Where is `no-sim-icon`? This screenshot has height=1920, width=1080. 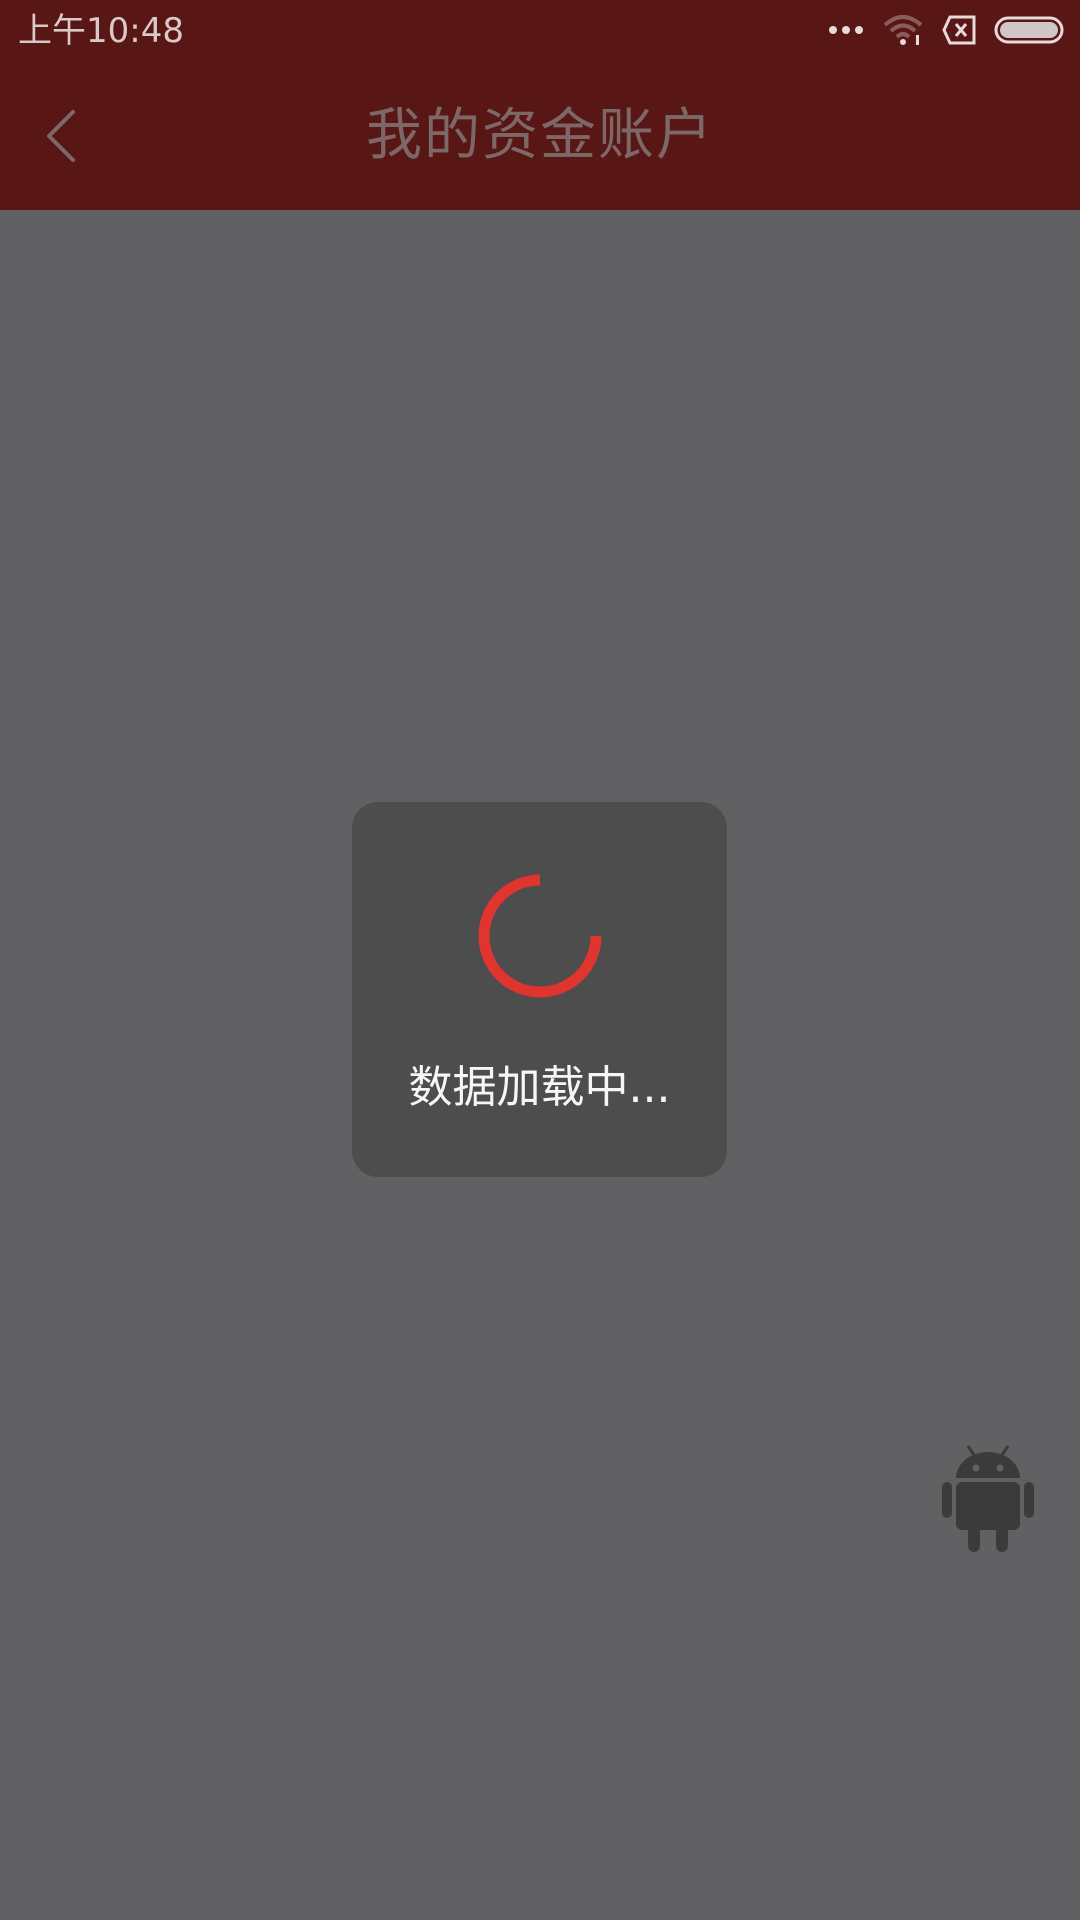 no-sim-icon is located at coordinates (959, 30).